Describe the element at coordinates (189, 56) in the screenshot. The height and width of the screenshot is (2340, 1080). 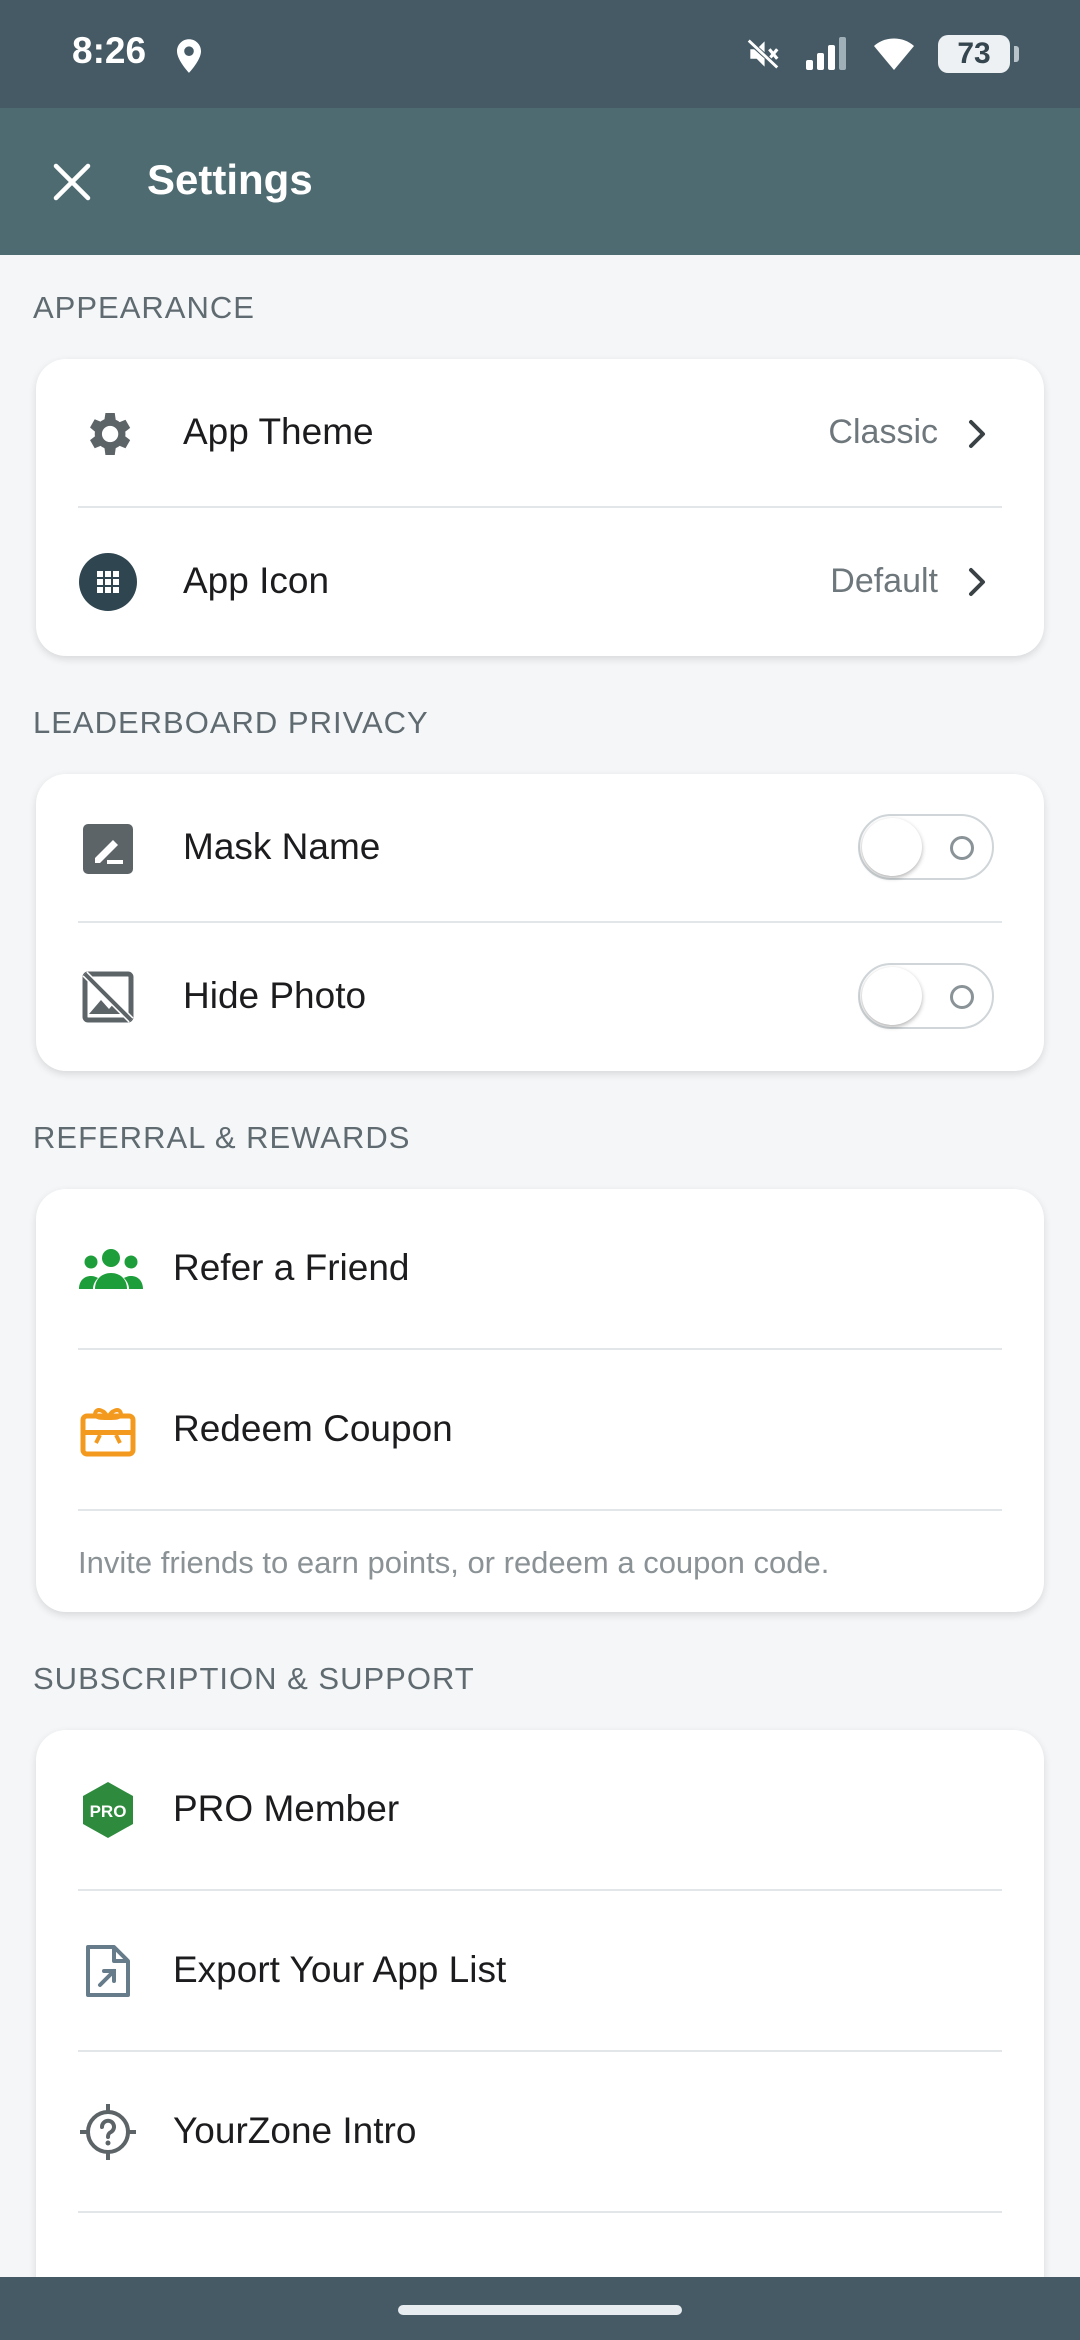
I see `location-icon` at that location.